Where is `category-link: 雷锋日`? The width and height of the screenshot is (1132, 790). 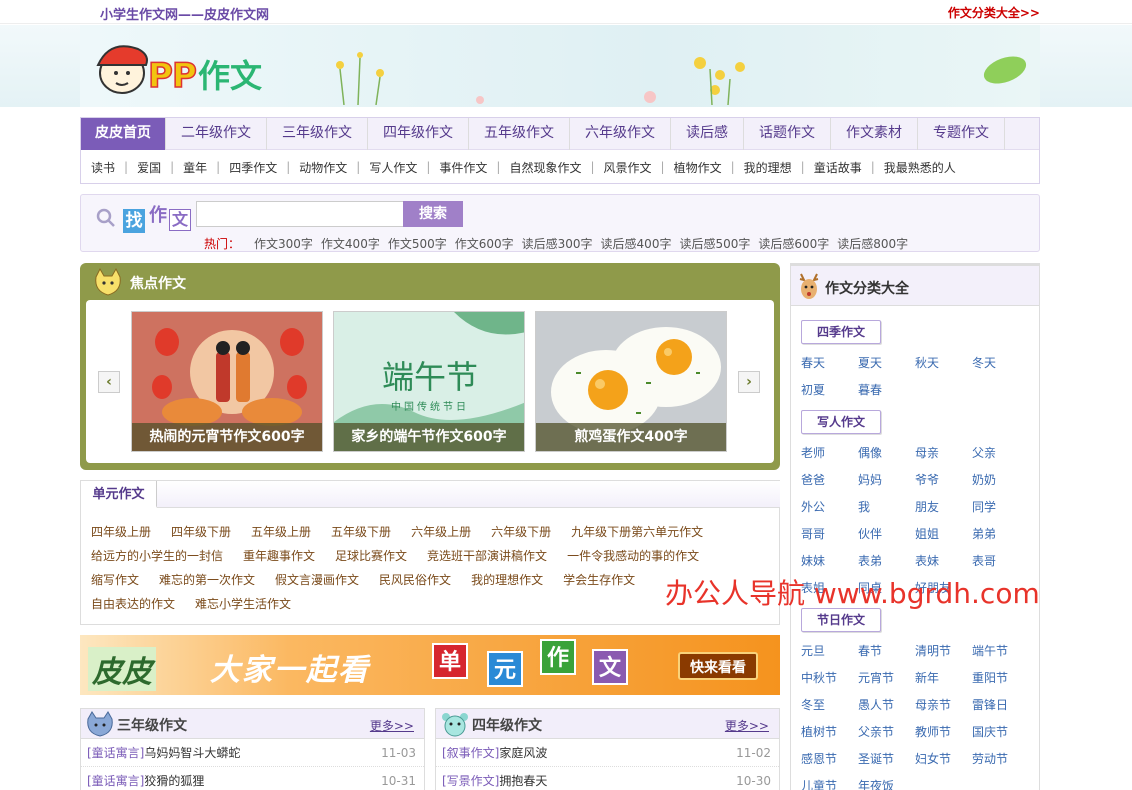 category-link: 雷锋日 is located at coordinates (1000, 705).